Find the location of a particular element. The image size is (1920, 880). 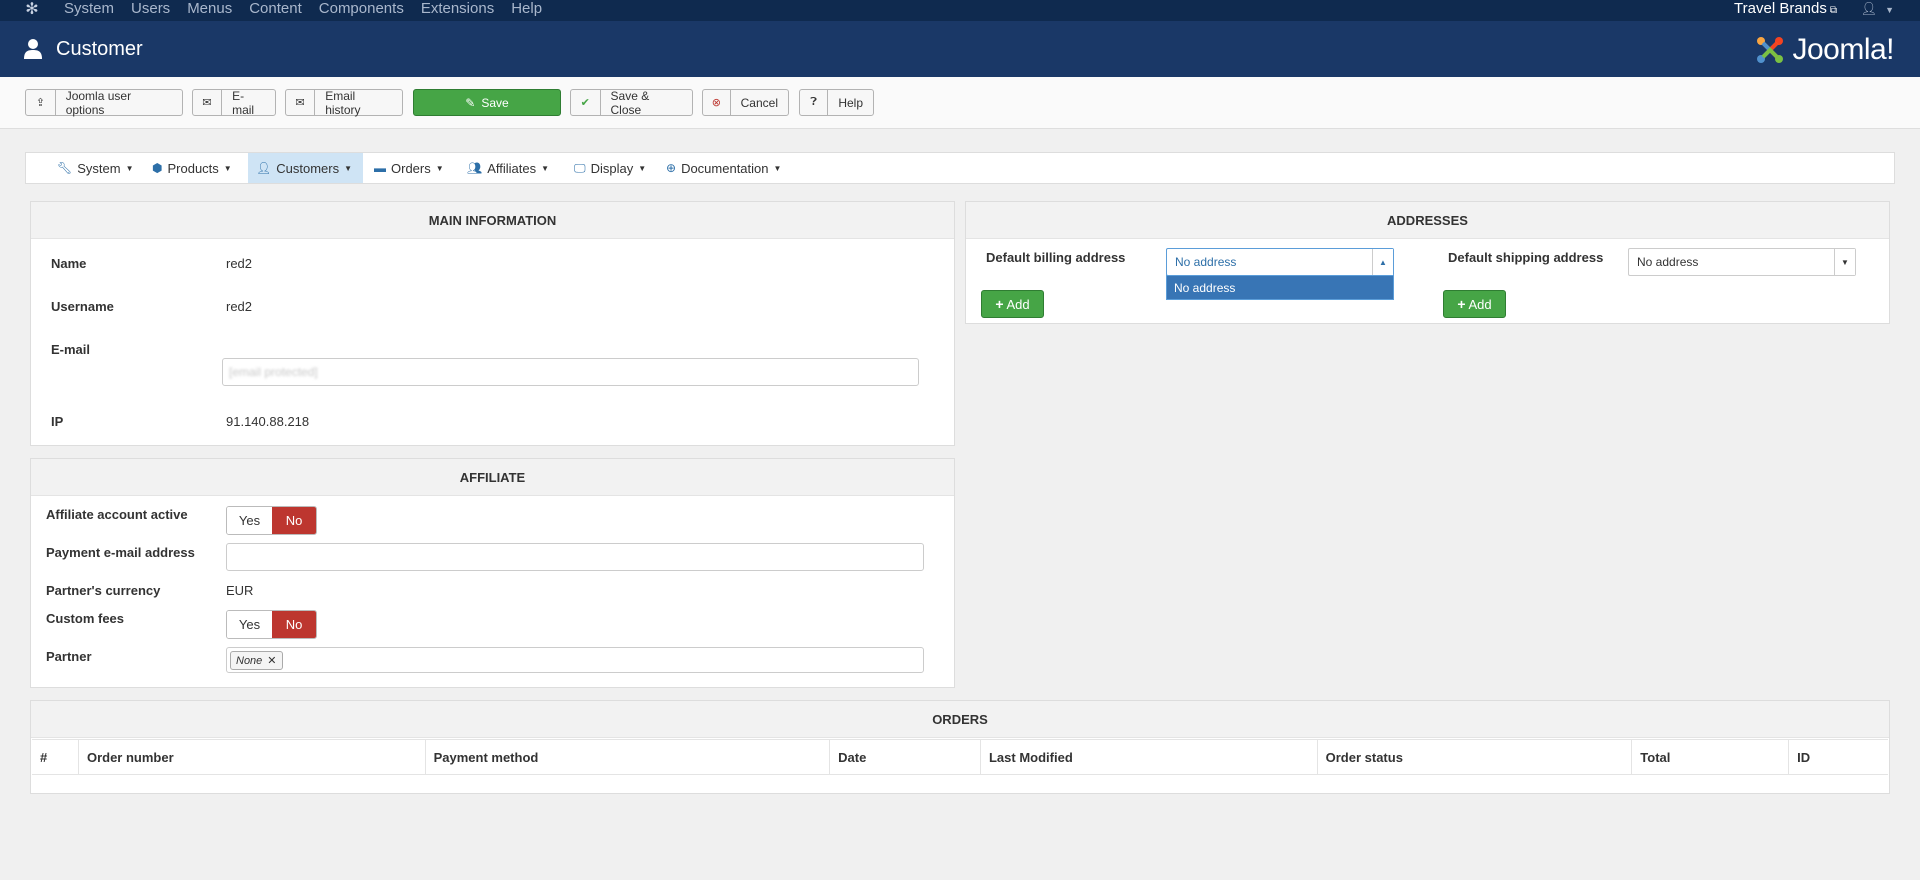

component-menu-documentation-label: Documentation is located at coordinates (725, 168).